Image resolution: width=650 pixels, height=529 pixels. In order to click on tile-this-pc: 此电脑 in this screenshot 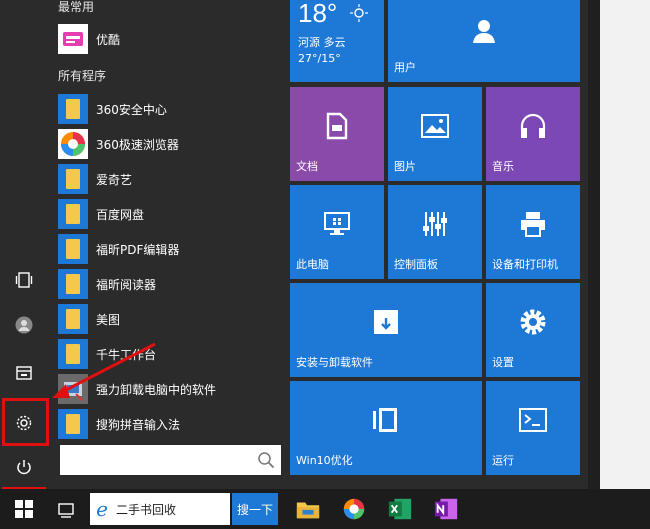, I will do `click(337, 232)`.